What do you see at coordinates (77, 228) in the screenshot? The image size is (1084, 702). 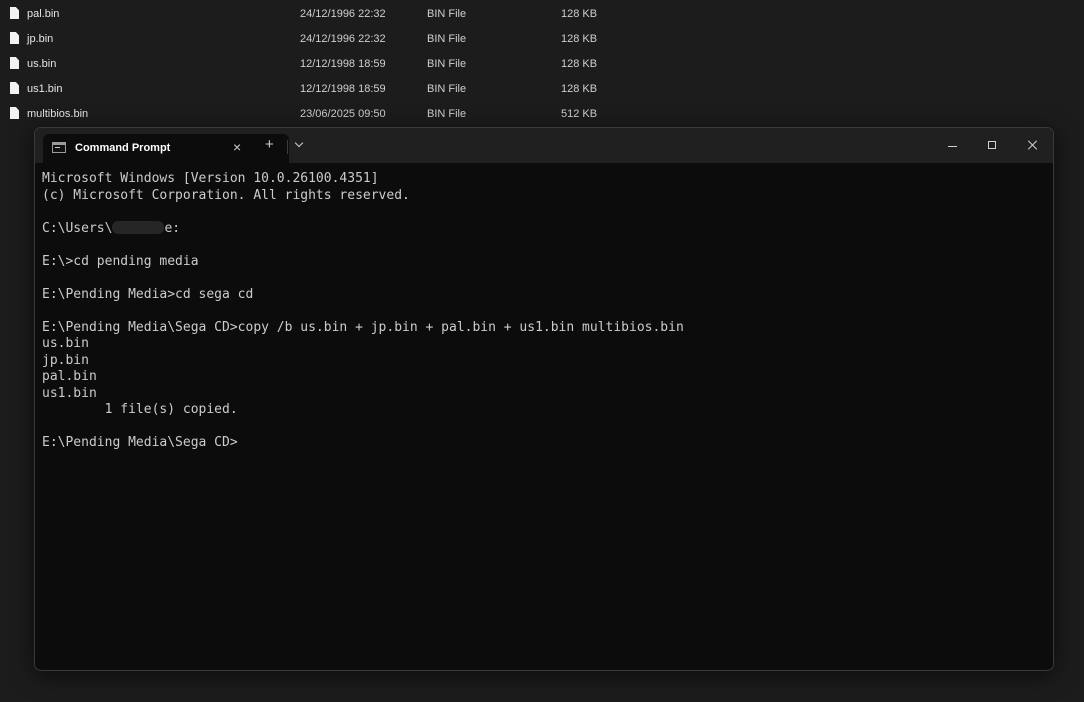 I see `prompt-before-redaction: C:\Users\` at bounding box center [77, 228].